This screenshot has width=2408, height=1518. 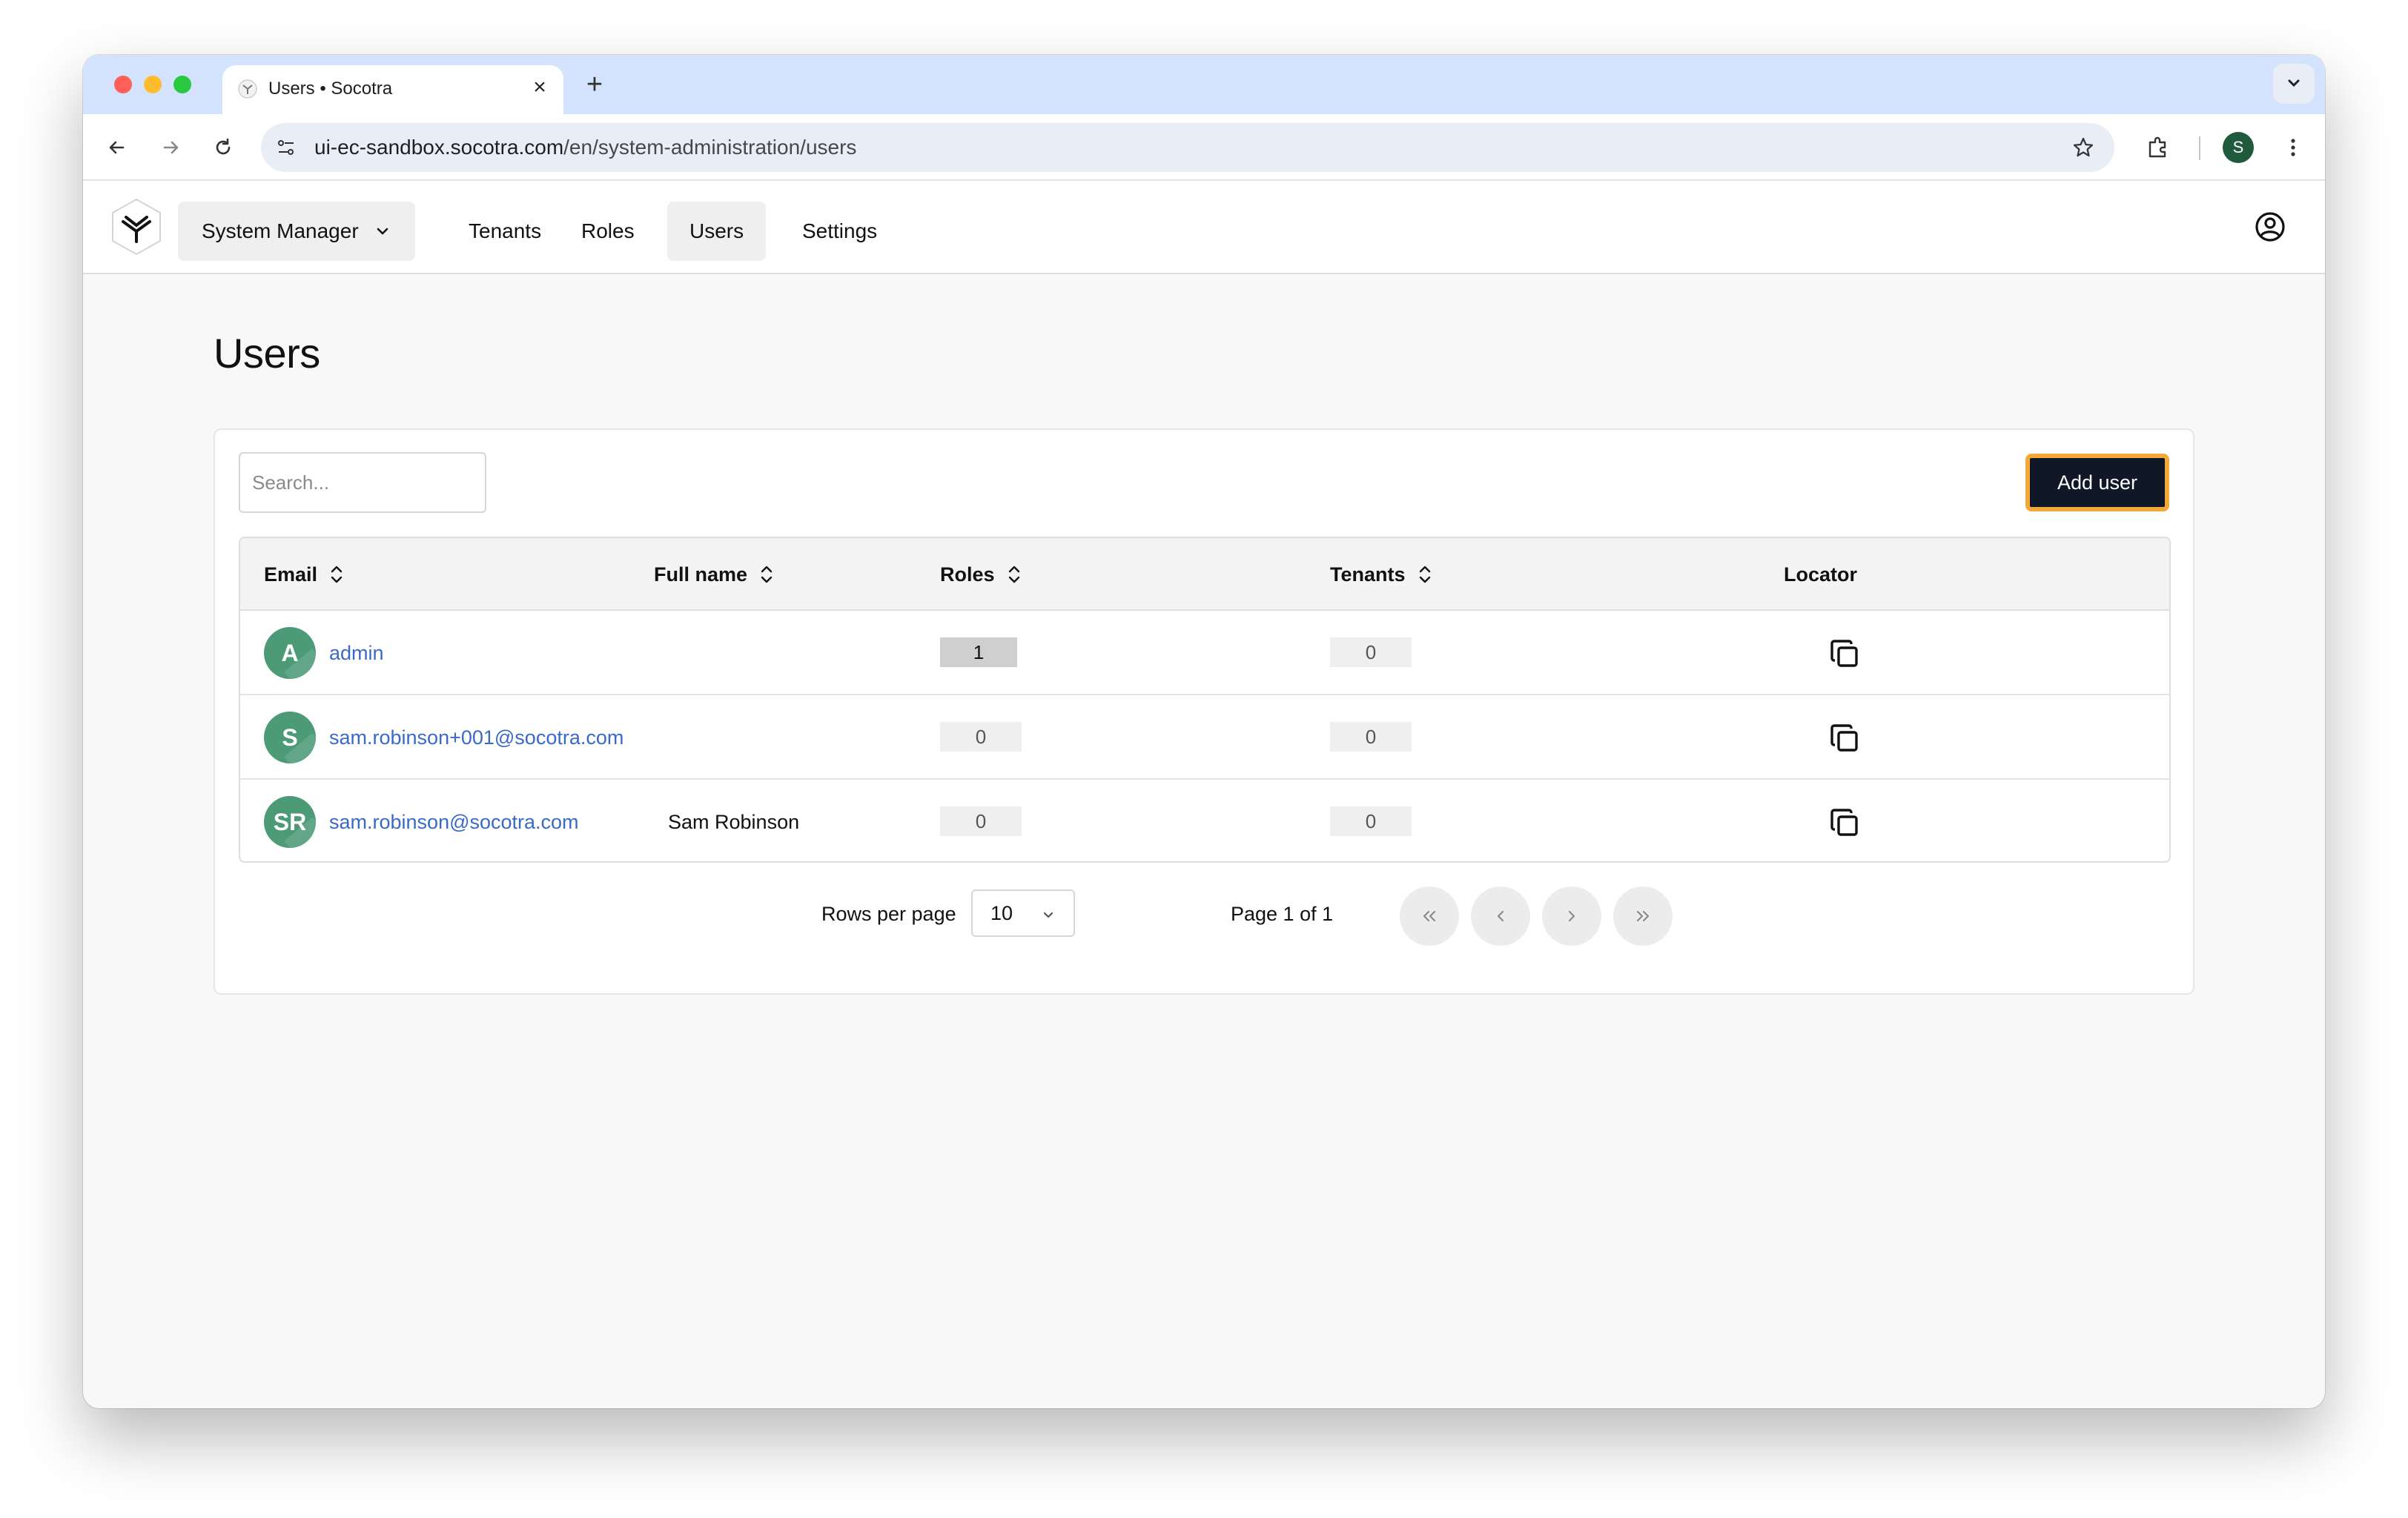 What do you see at coordinates (888, 914) in the screenshot?
I see `rows-per-page-label: Rows per page` at bounding box center [888, 914].